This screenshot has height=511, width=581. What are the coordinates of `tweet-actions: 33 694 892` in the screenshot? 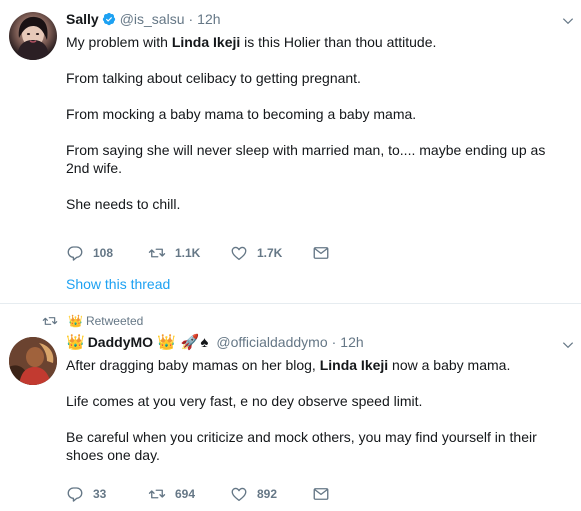 It's located at (230, 494).